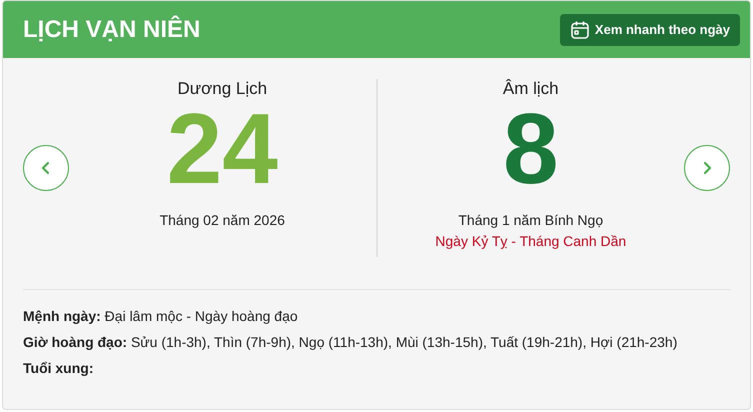  What do you see at coordinates (531, 220) in the screenshot?
I see `lunar-month-year: Tháng 1 năm Bính Ngọ` at bounding box center [531, 220].